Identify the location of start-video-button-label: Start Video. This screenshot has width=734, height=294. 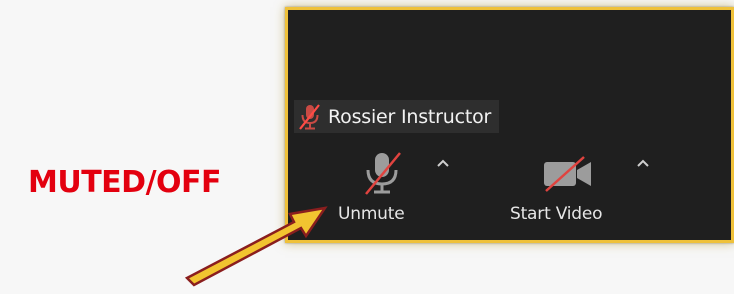
(556, 214).